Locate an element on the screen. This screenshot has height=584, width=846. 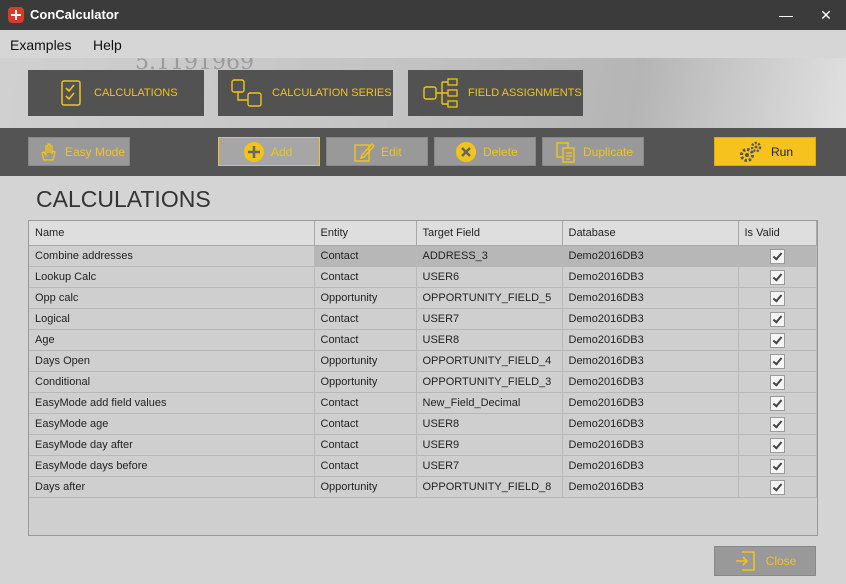
delete-button: Delete is located at coordinates (485, 151).